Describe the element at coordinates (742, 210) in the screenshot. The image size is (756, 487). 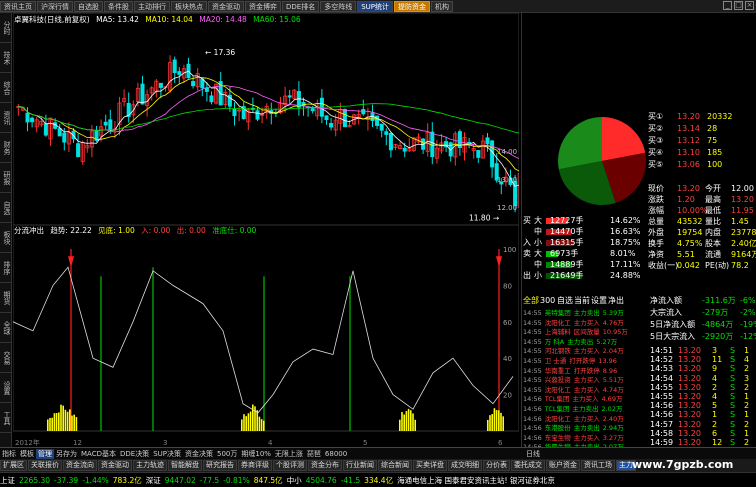
I see `stat-value2: 11.95` at that location.